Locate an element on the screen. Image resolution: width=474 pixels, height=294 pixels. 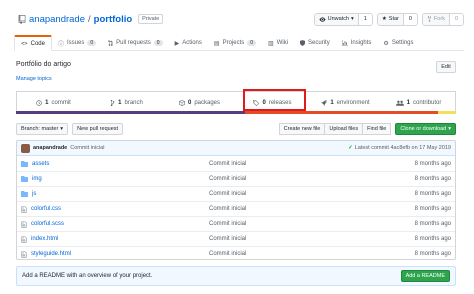
clone-download-button: Clone or download ▾ is located at coordinates (425, 128).